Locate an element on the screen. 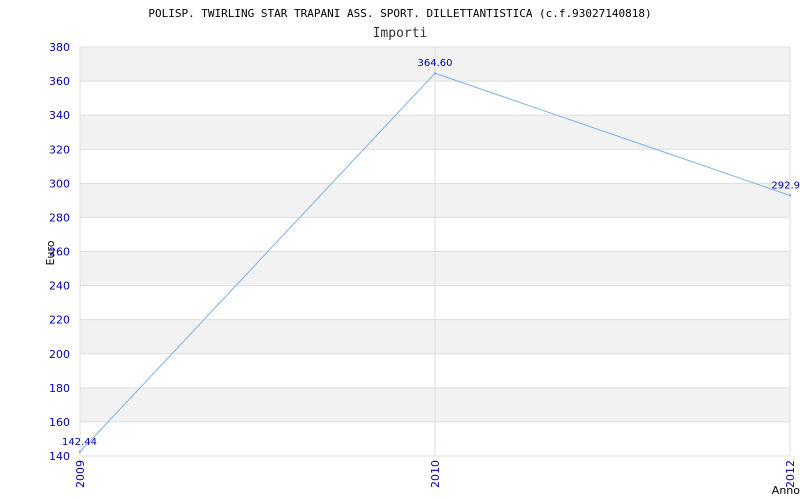  data-label: 292.9 is located at coordinates (785, 185).